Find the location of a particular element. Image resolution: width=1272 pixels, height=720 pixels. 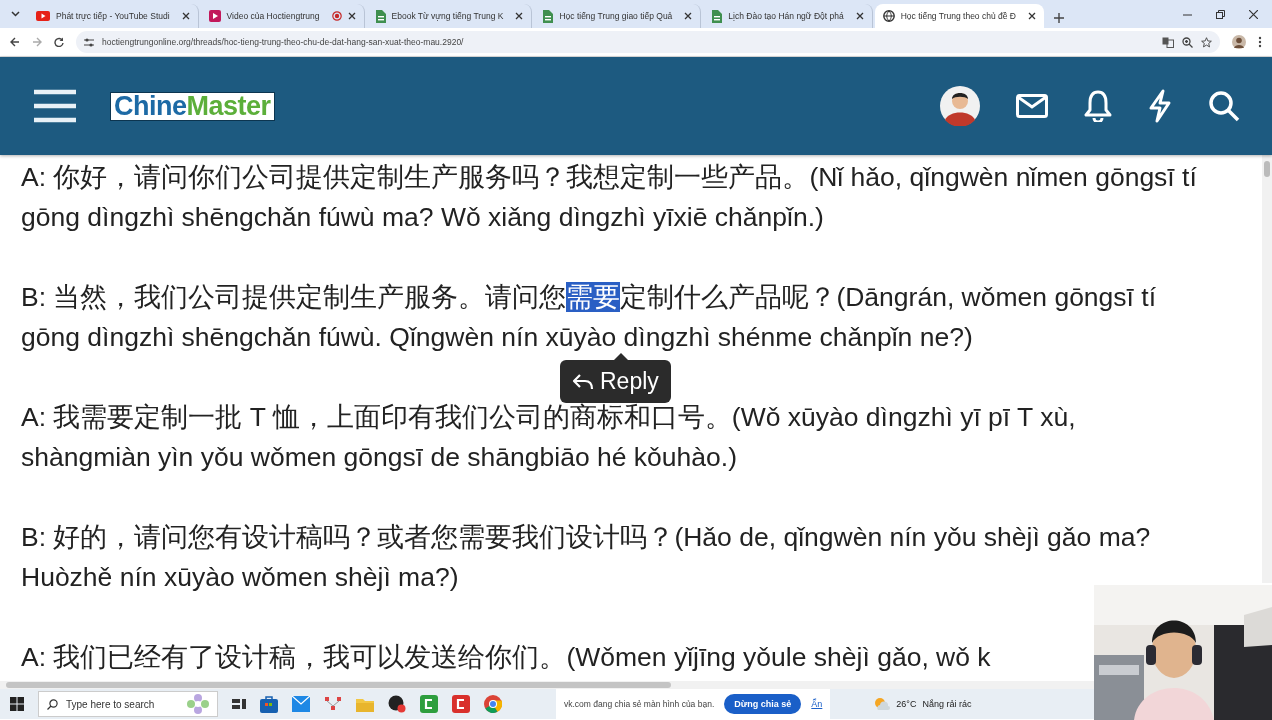

horizontal-scrollbar is located at coordinates (547, 685).